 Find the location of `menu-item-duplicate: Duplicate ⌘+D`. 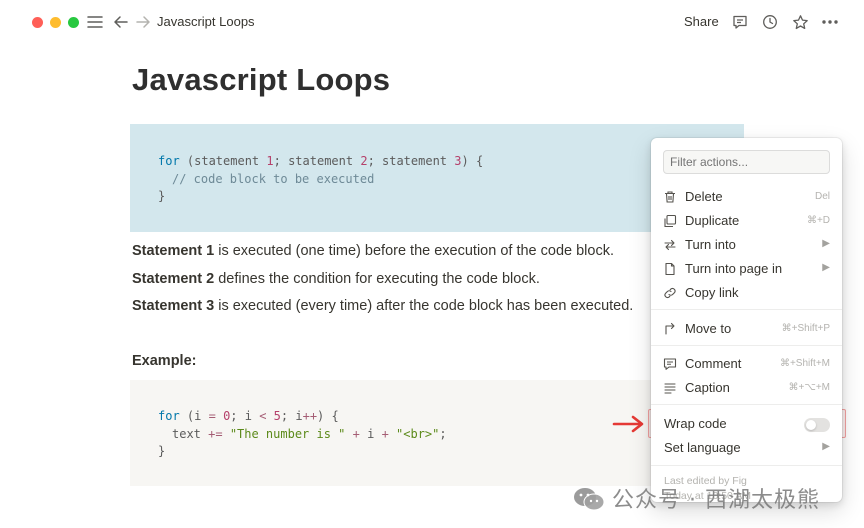

menu-item-duplicate: Duplicate ⌘+D is located at coordinates (746, 221).